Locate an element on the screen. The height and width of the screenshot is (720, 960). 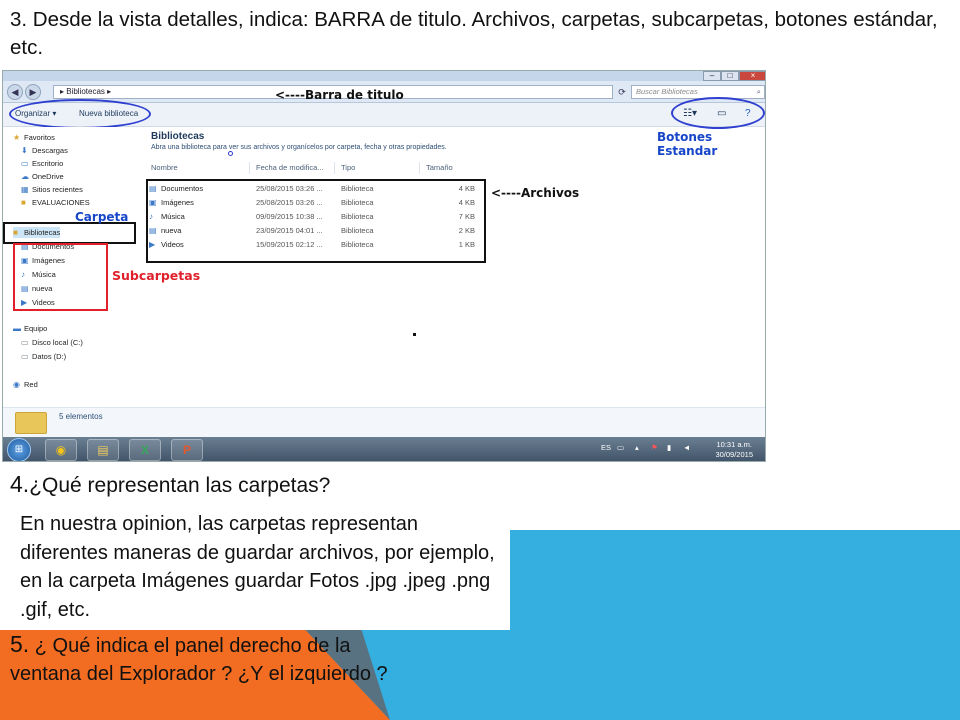
folder-annotation: Carpeta is located at coordinates (102, 217).